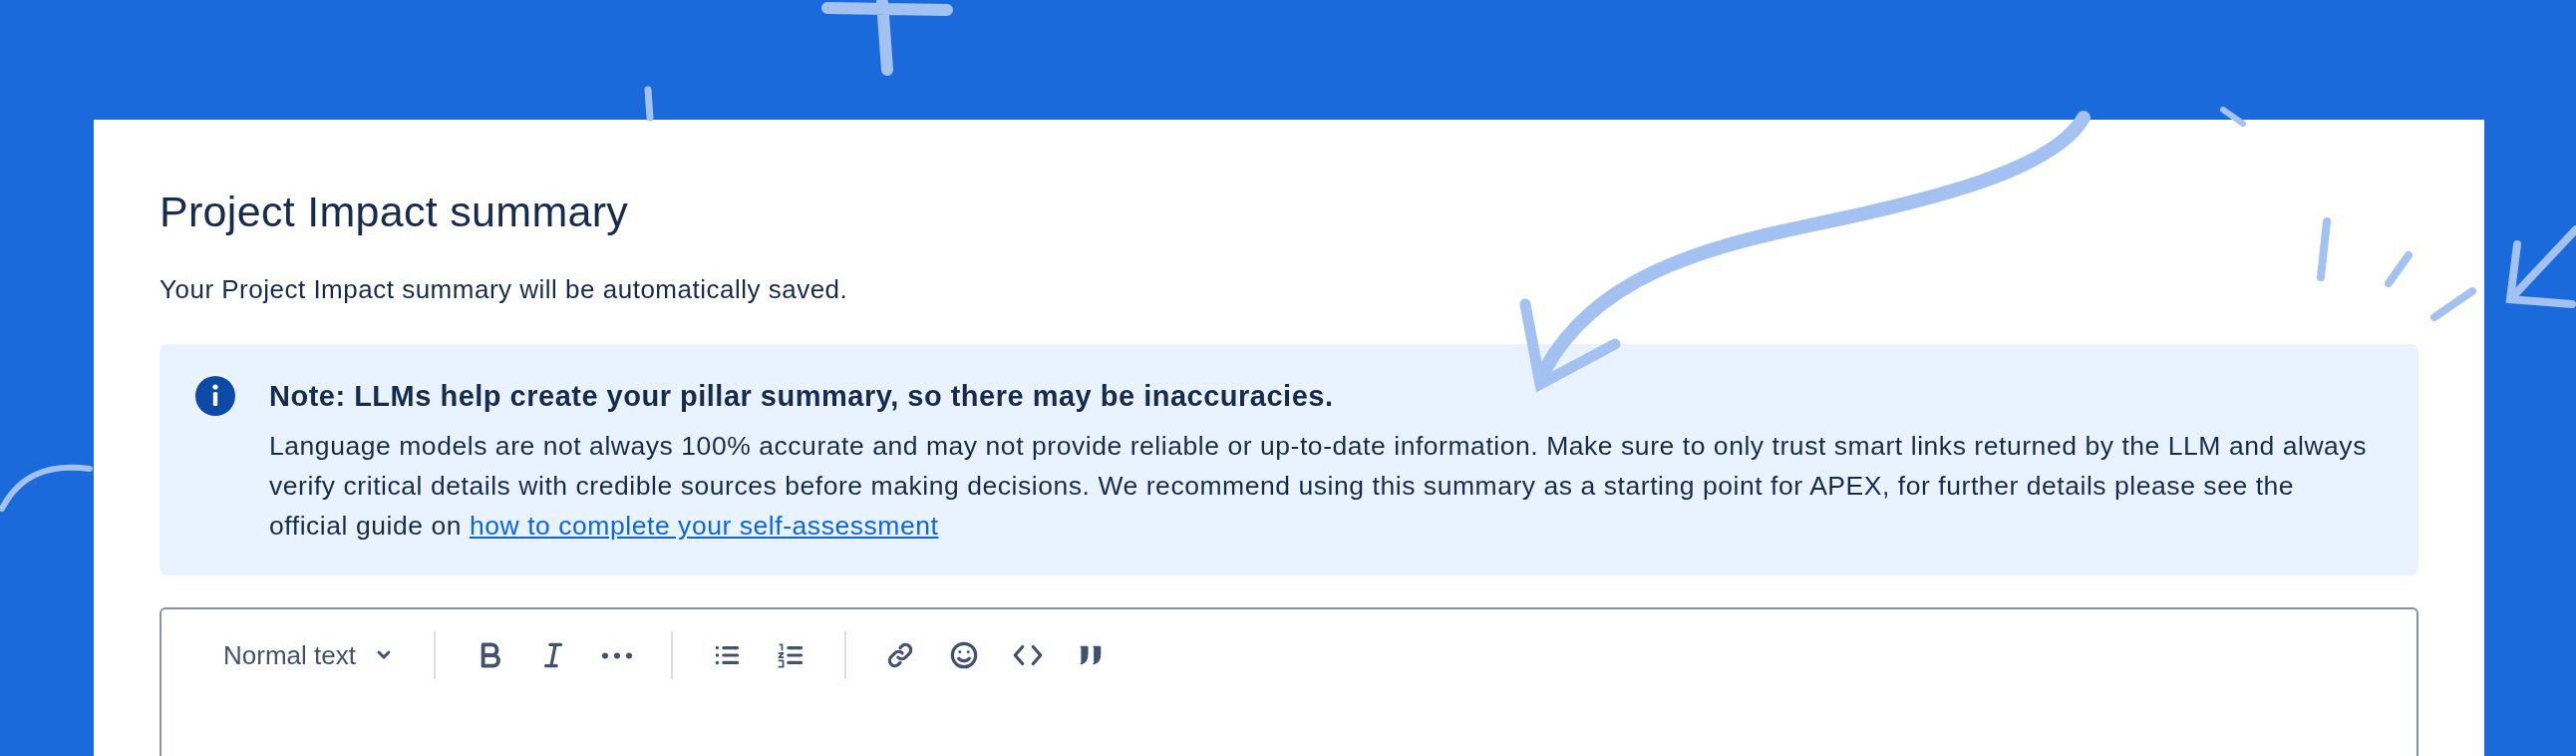 The height and width of the screenshot is (756, 2576). I want to click on text-style-dropdown: Normal text, so click(308, 655).